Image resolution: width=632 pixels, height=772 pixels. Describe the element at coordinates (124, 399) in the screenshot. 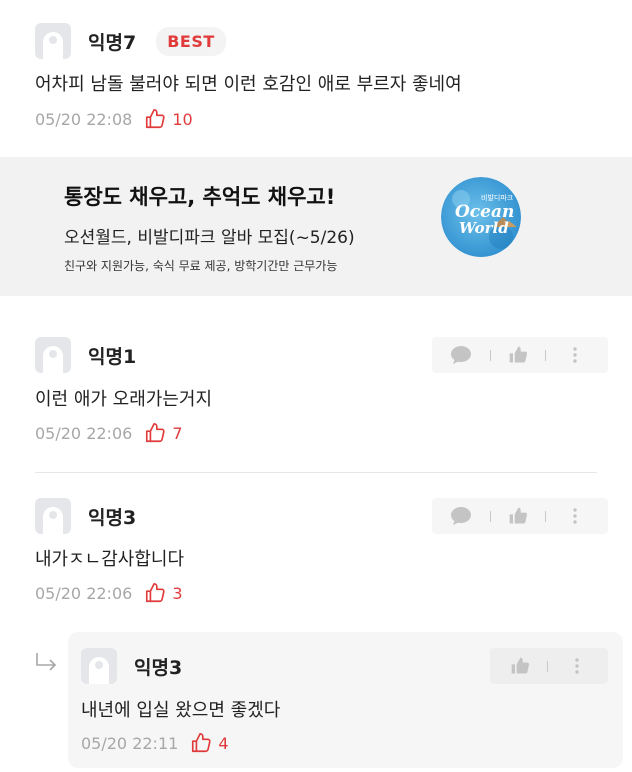

I see `comment-text: 이런 애가 오래가는거지` at that location.